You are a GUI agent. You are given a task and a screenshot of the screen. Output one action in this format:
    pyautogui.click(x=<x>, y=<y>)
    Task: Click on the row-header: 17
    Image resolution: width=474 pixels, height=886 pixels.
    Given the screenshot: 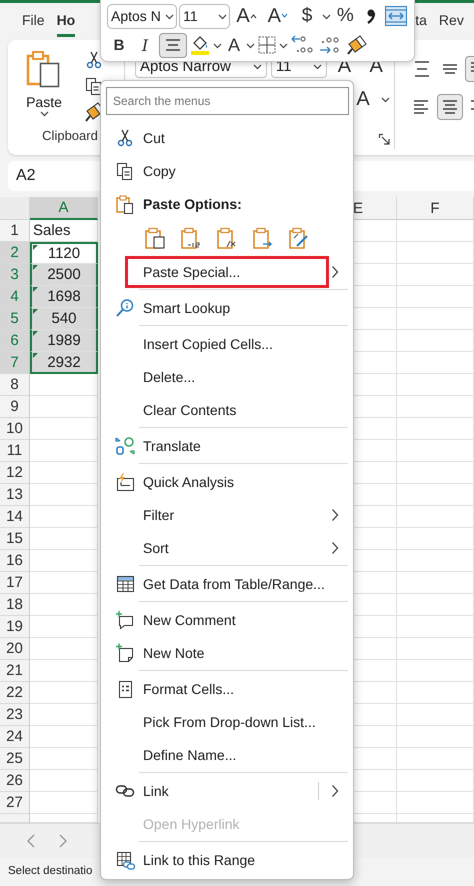 What is the action you would take?
    pyautogui.click(x=15, y=583)
    